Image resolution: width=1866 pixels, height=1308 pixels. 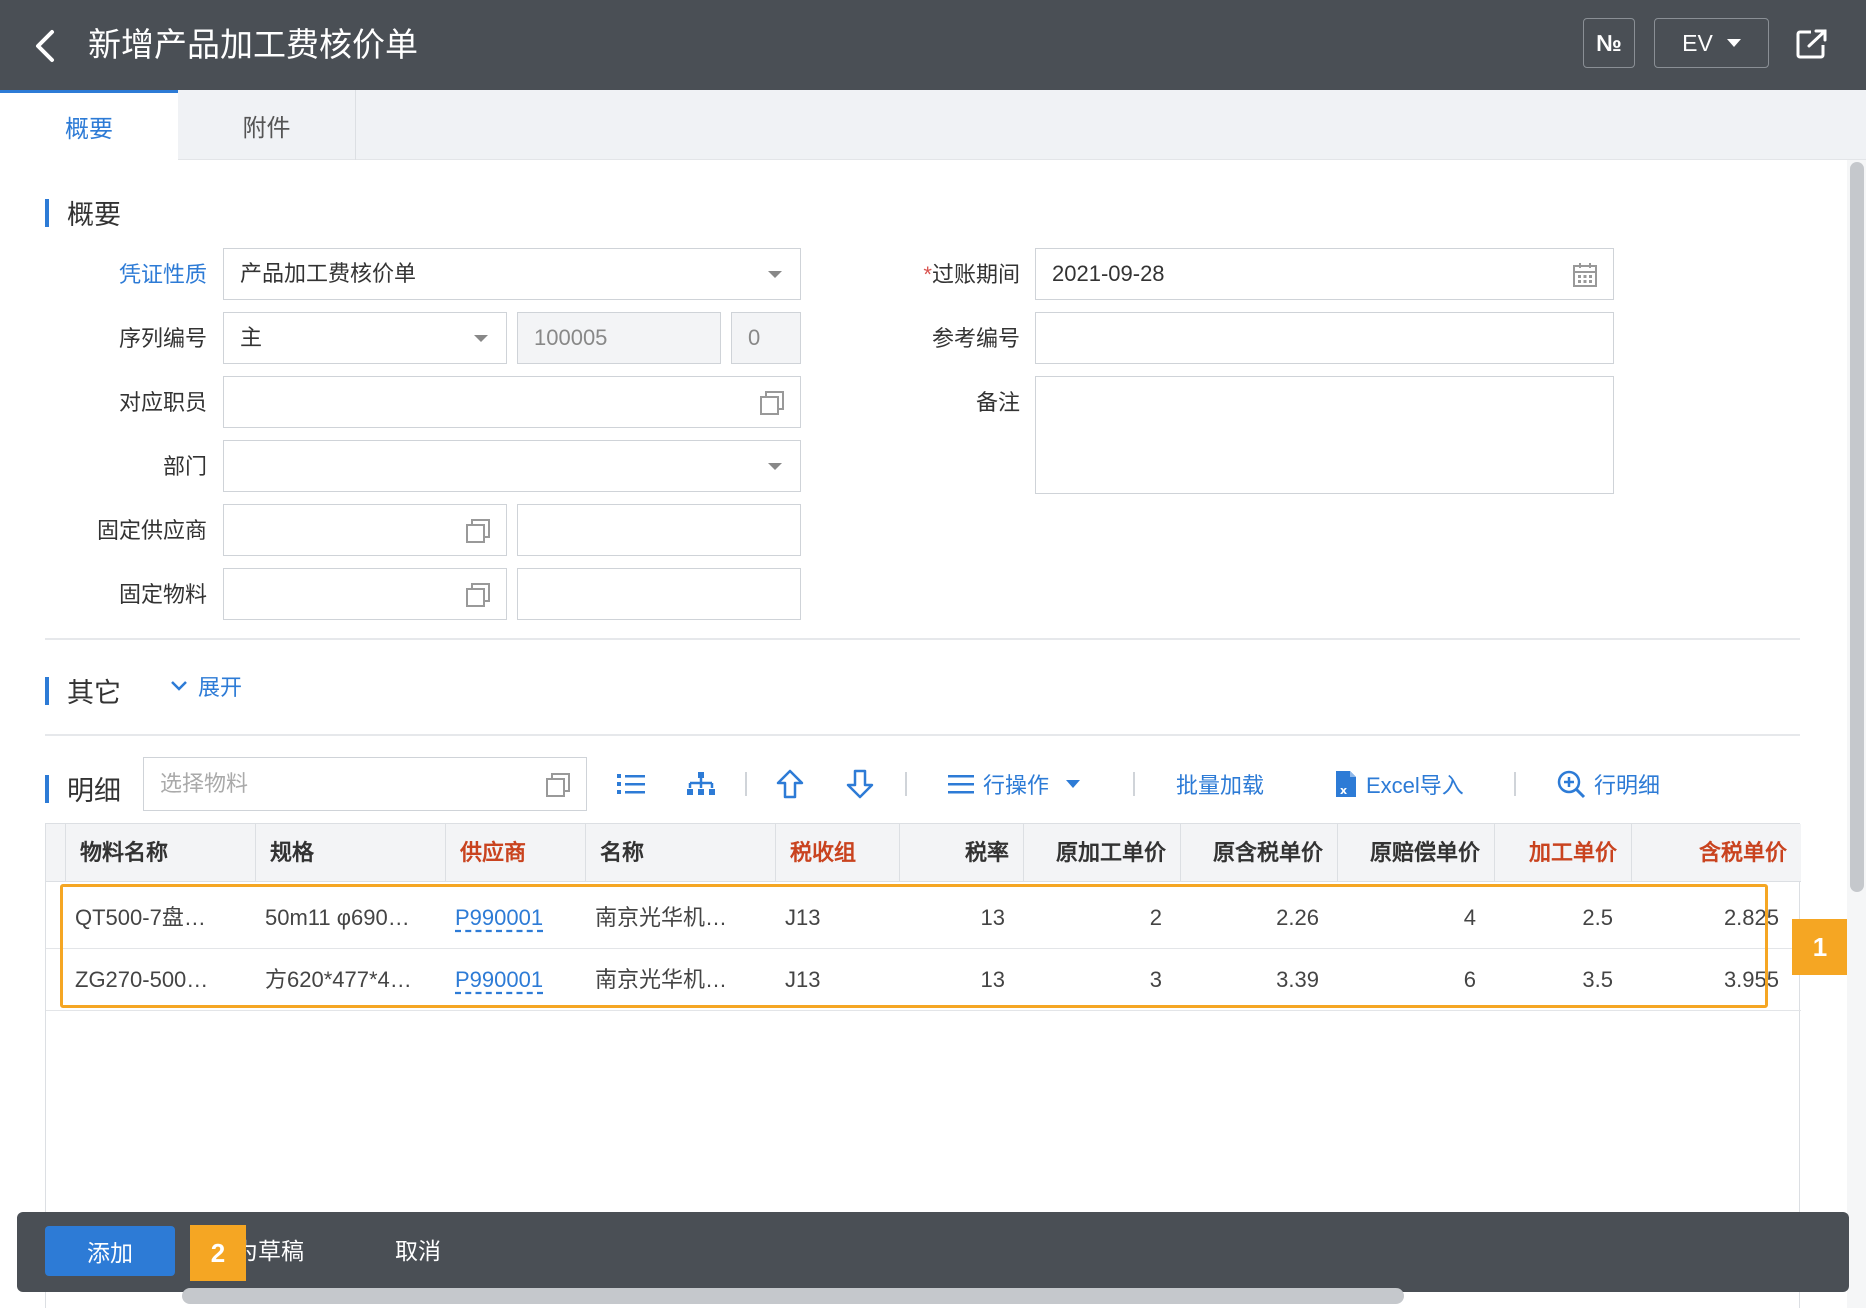 I want to click on tab-attachments: 附件, so click(x=267, y=125).